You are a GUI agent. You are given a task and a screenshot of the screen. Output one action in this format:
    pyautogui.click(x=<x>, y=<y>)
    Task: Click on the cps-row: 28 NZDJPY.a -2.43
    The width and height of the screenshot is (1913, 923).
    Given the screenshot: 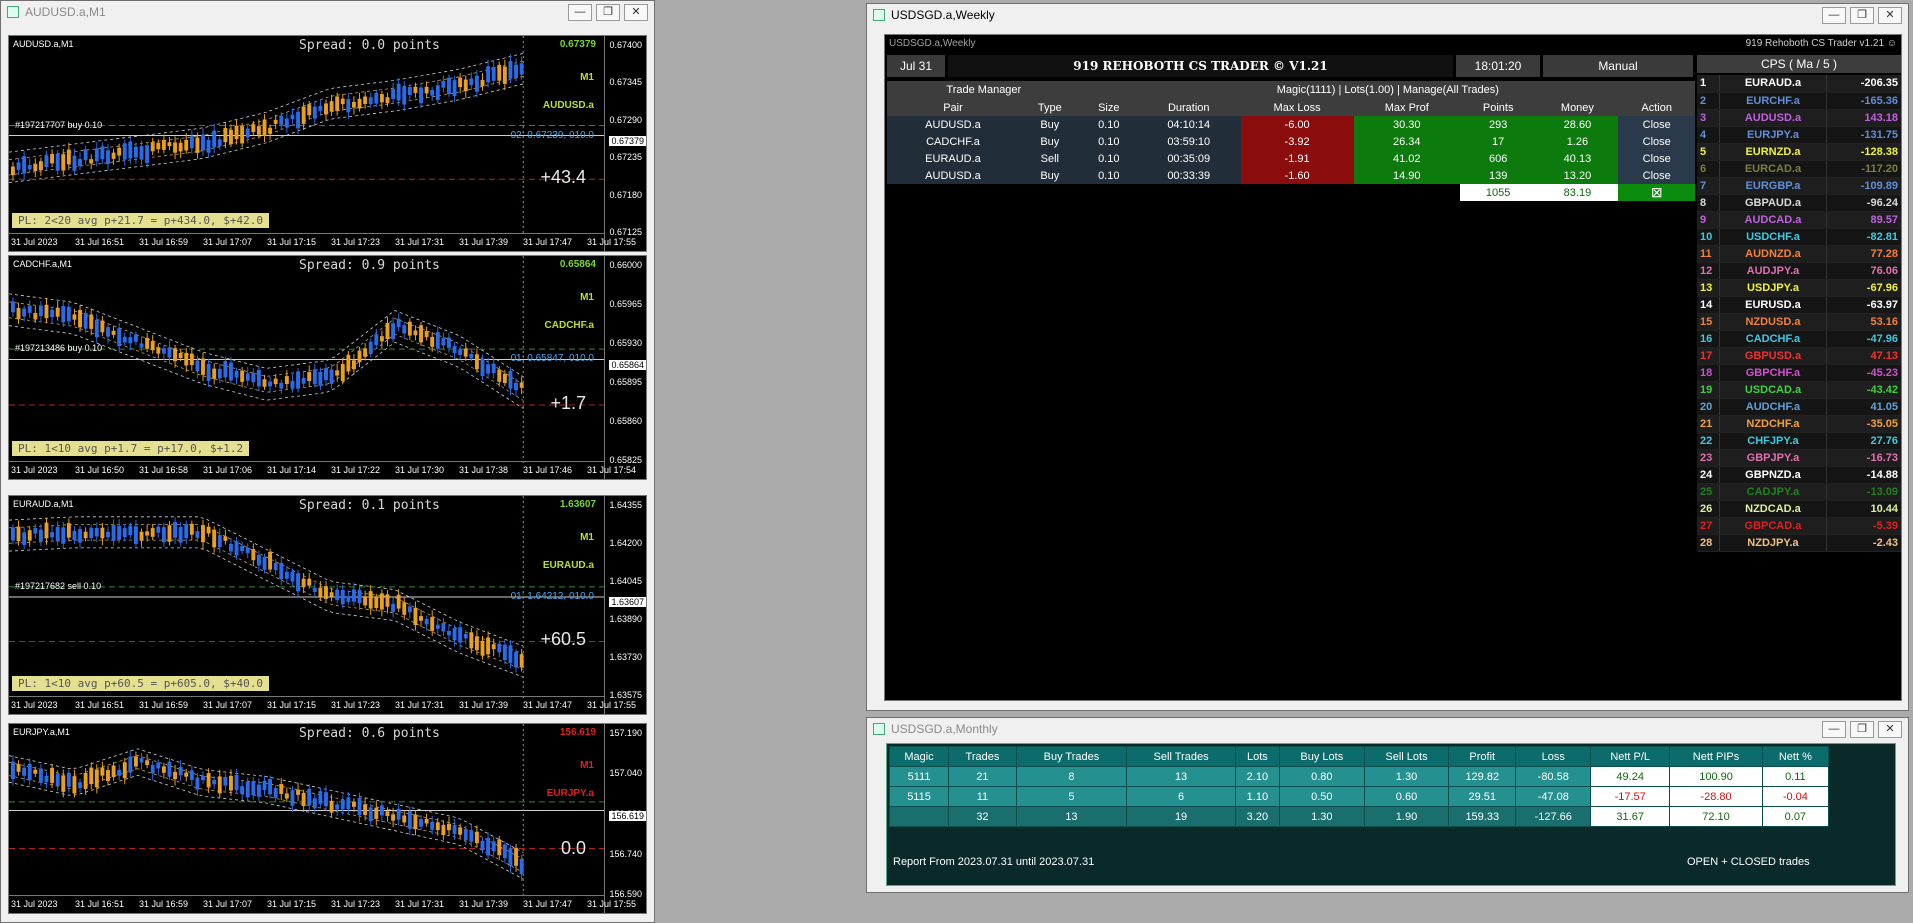 What is the action you would take?
    pyautogui.click(x=1799, y=543)
    